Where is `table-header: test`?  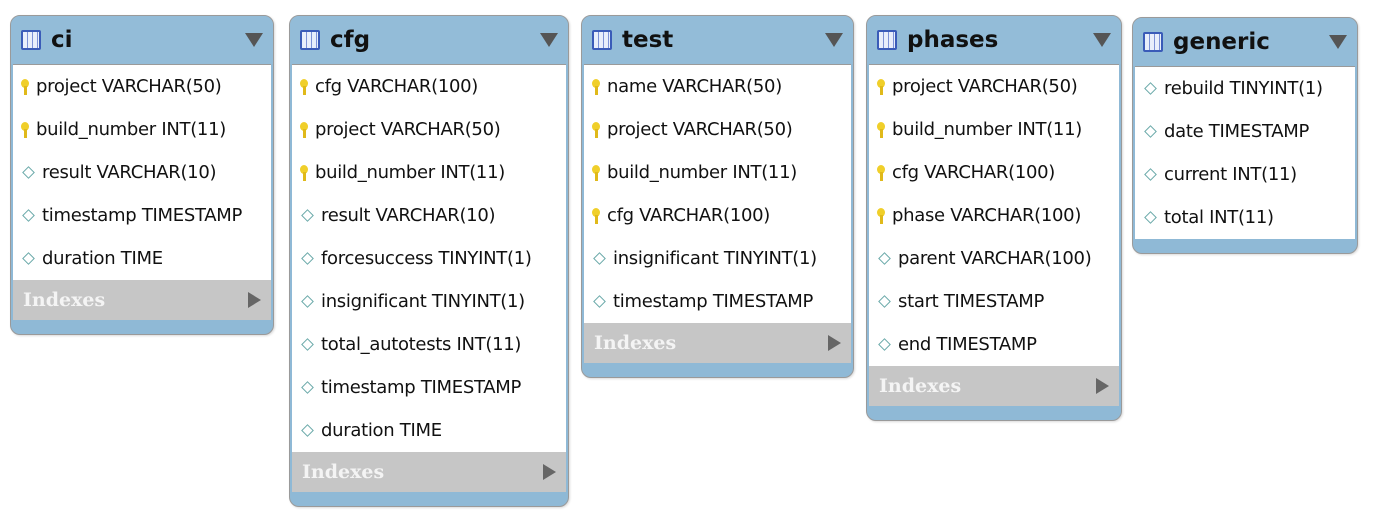
table-header: test is located at coordinates (717, 40).